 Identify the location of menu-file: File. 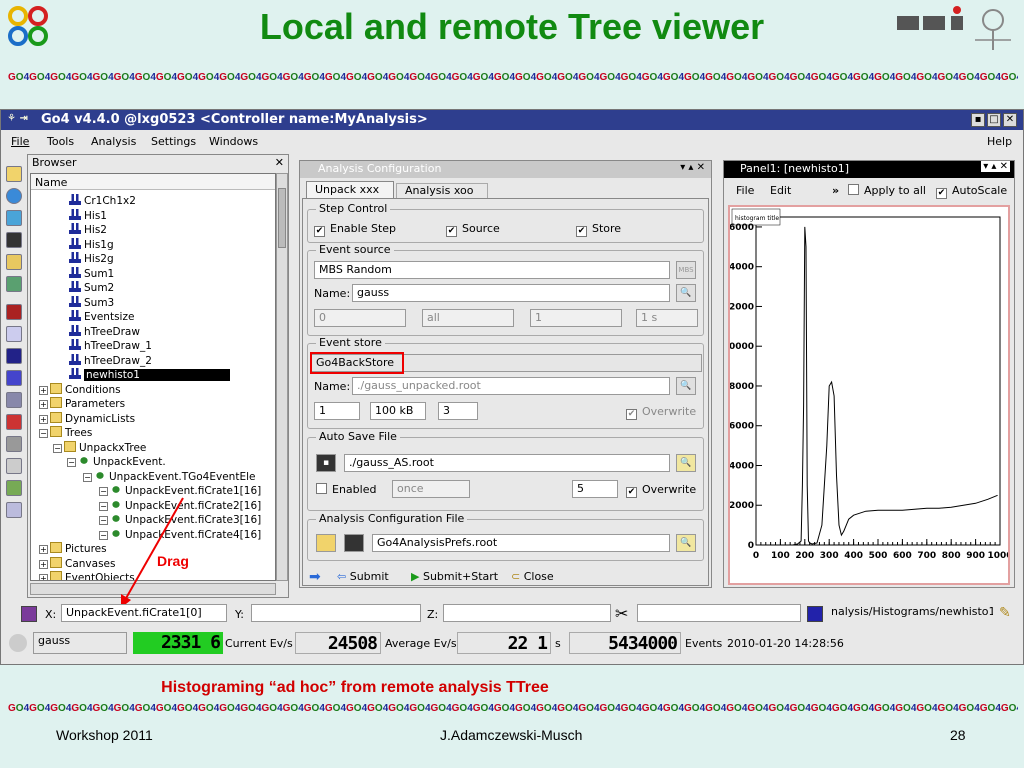
(20, 141).